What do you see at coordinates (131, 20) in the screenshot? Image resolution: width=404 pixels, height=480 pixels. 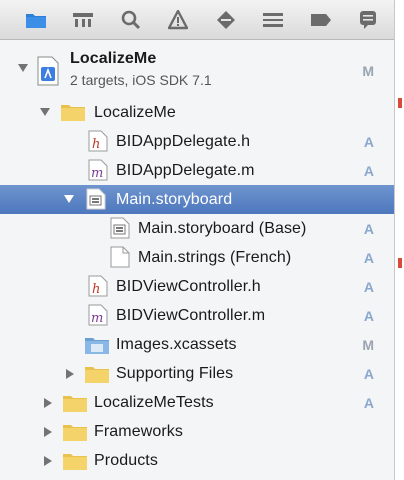 I see `search-icon` at bounding box center [131, 20].